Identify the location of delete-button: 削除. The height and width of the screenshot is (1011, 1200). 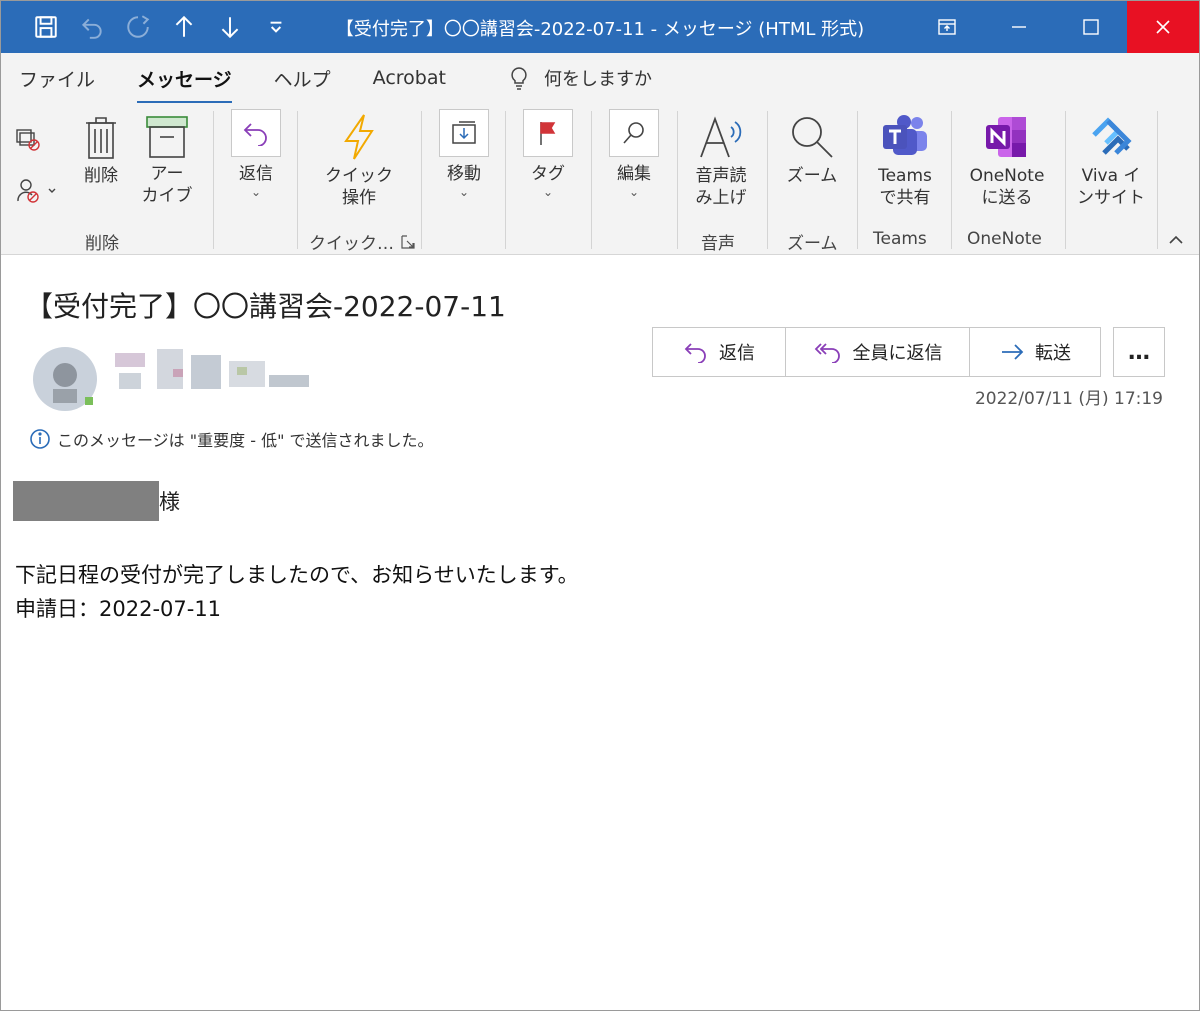
(101, 151).